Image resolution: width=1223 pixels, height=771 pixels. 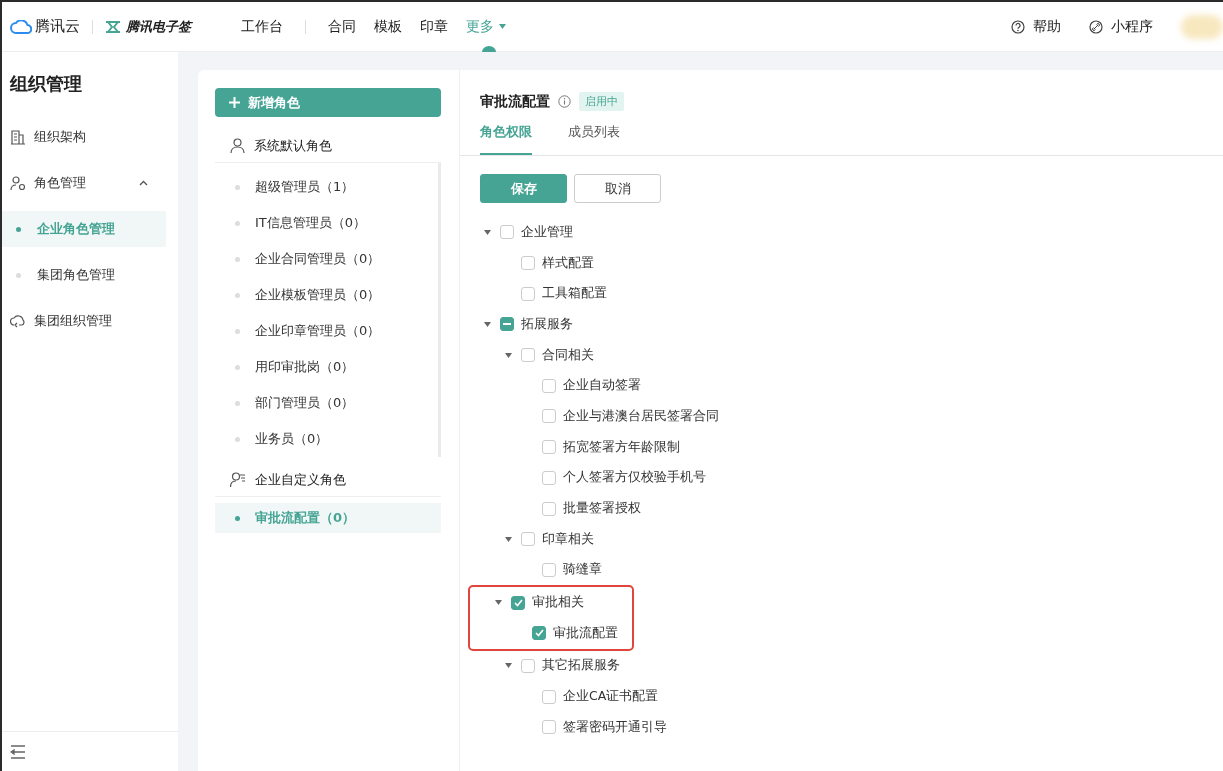 What do you see at coordinates (113, 26) in the screenshot?
I see `product-logo-icon` at bounding box center [113, 26].